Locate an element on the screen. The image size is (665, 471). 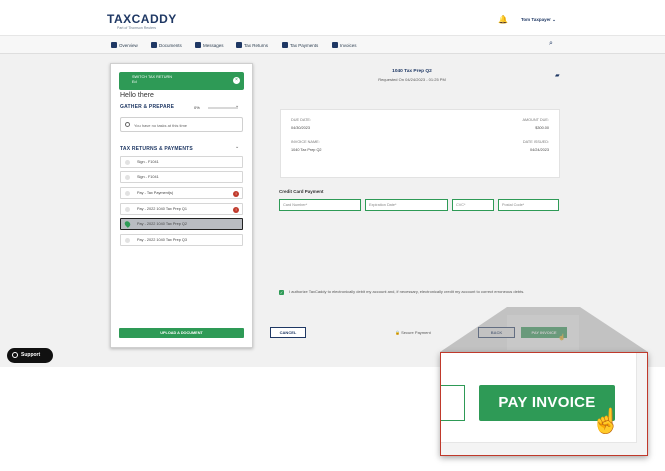
tax-payments-icon is located at coordinates (285, 45).